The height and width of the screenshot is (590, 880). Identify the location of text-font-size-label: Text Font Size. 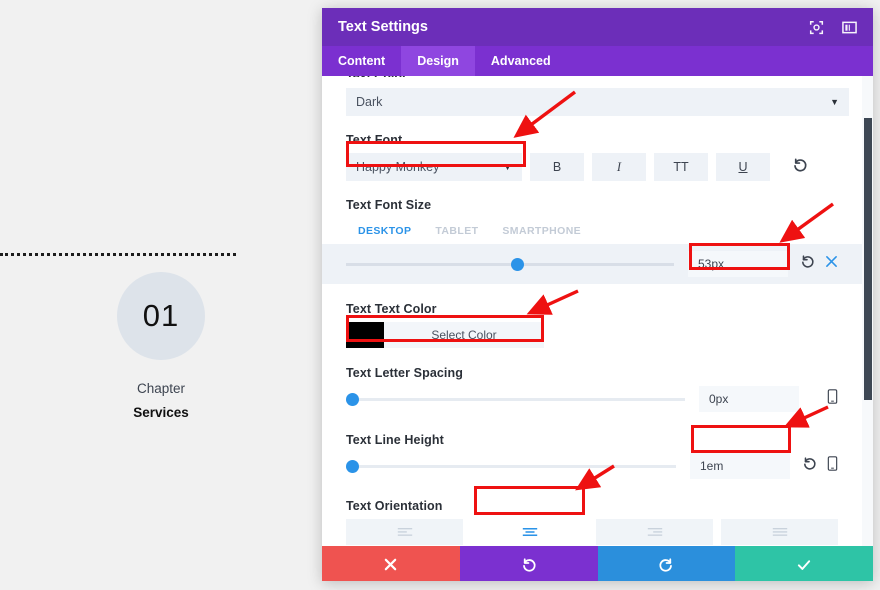
(389, 205).